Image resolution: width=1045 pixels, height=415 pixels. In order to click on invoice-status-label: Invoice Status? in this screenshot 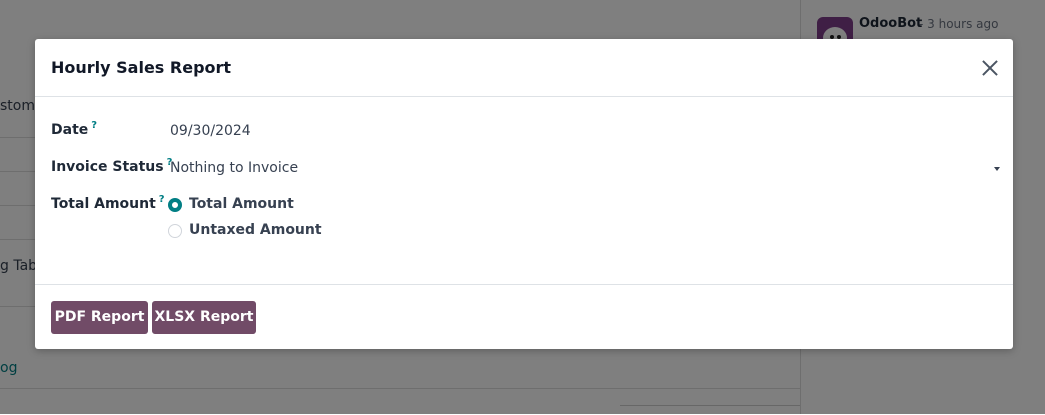, I will do `click(111, 166)`.